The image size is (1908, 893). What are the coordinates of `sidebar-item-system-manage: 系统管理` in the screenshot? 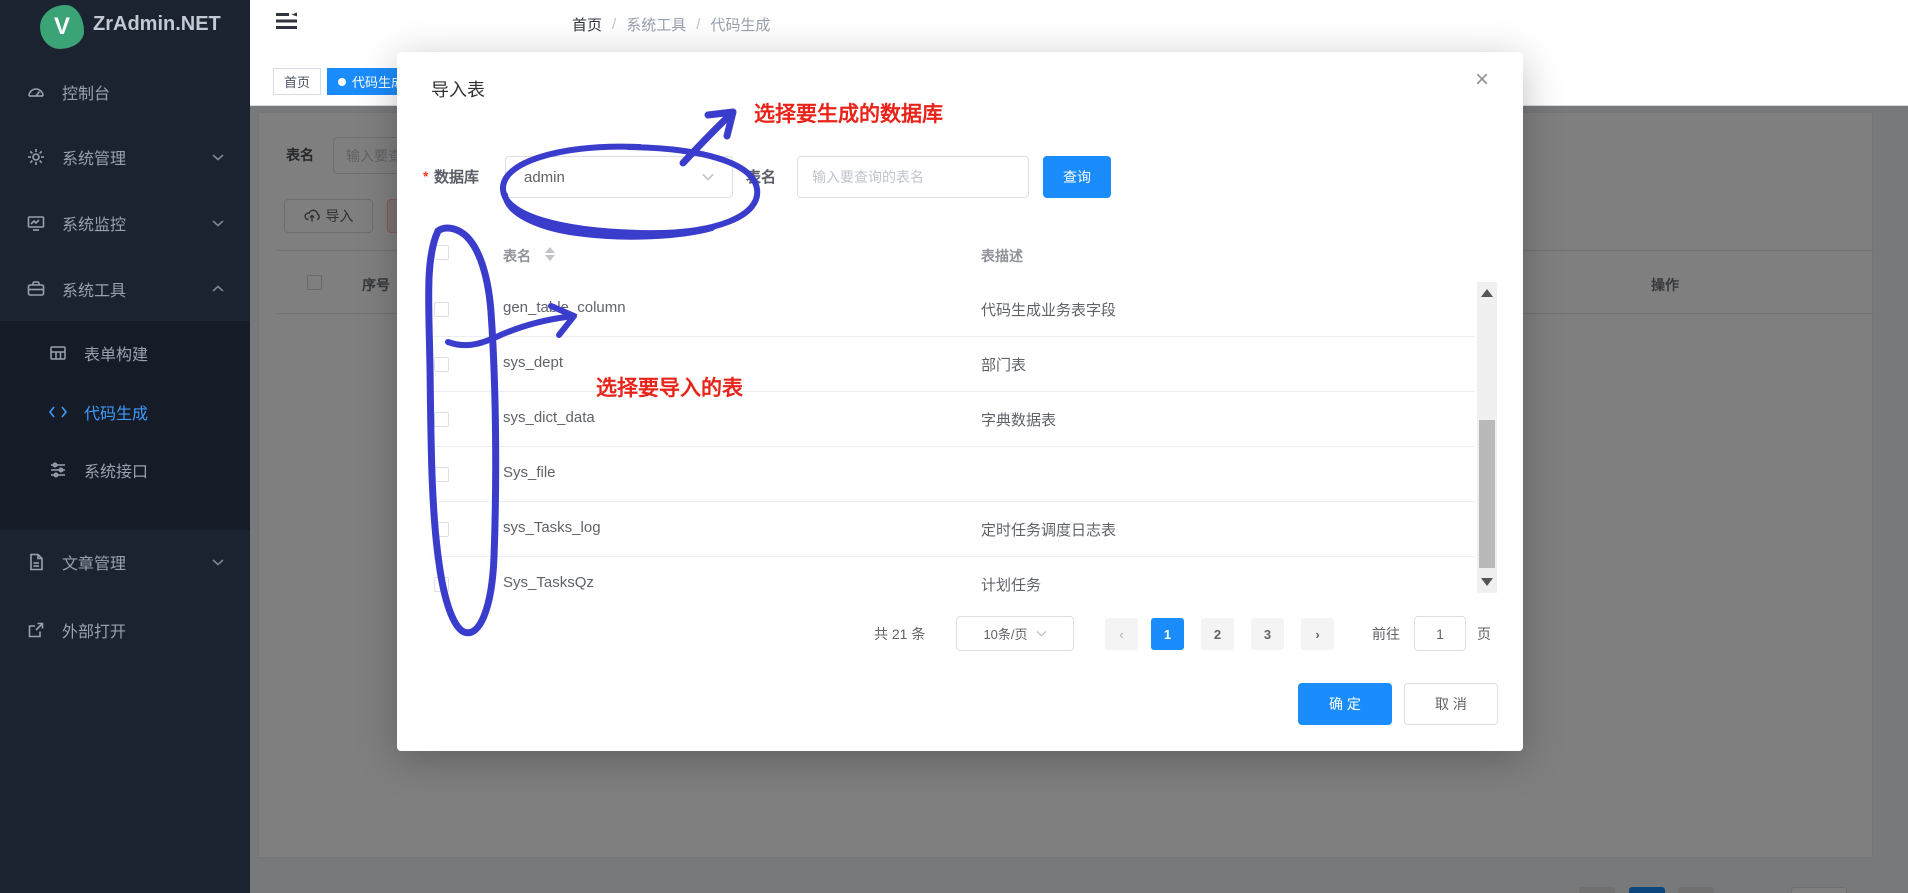 It's located at (125, 157).